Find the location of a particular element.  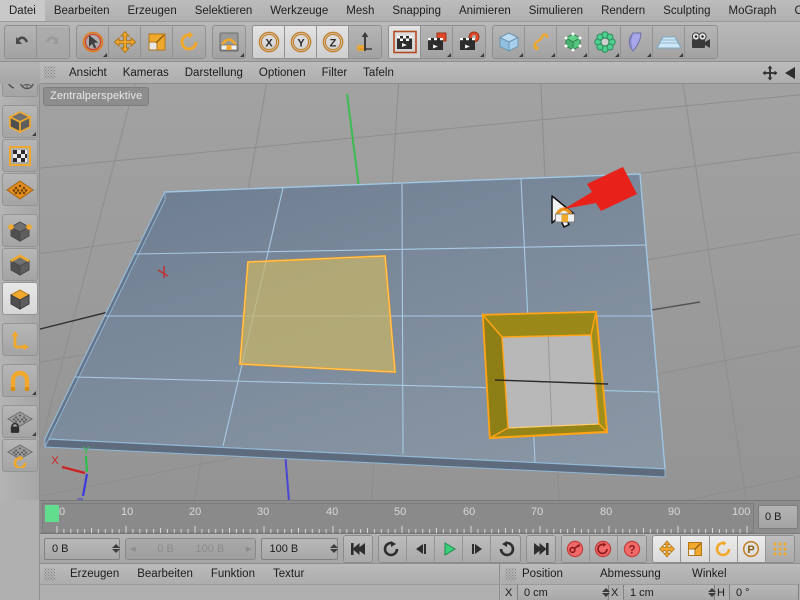

timeline-playhead is located at coordinates (52, 513).